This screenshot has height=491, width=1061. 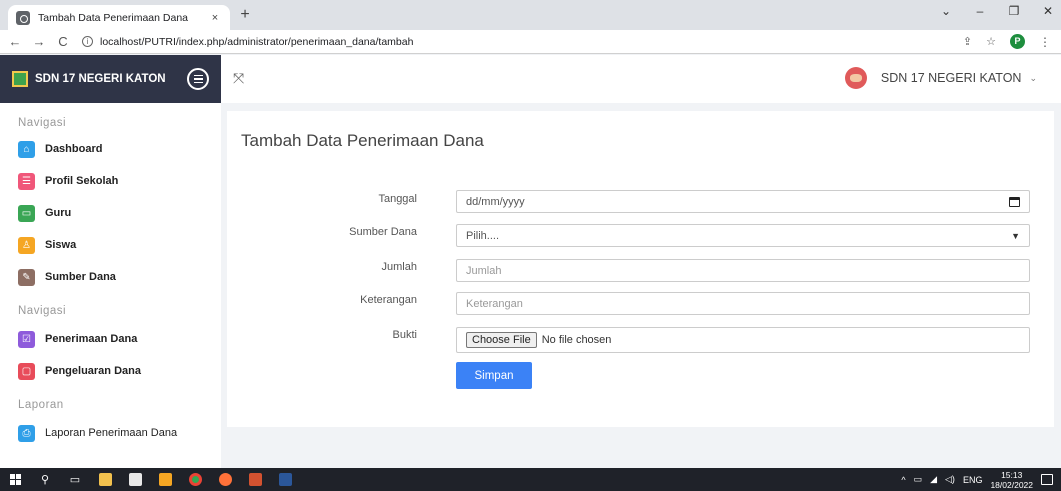 I want to click on user-name: SDN 17 NEGERI KATON, so click(x=951, y=78).